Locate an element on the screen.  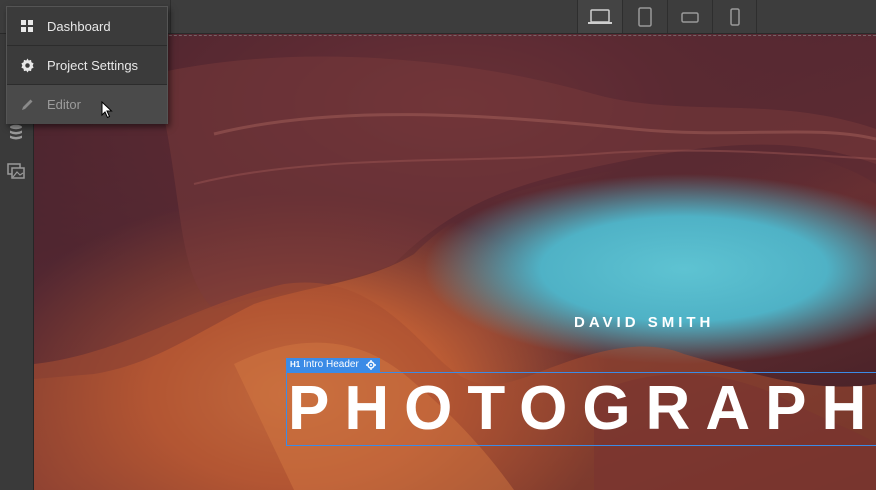
menu-item-dashboard: Dashboard is located at coordinates (87, 26).